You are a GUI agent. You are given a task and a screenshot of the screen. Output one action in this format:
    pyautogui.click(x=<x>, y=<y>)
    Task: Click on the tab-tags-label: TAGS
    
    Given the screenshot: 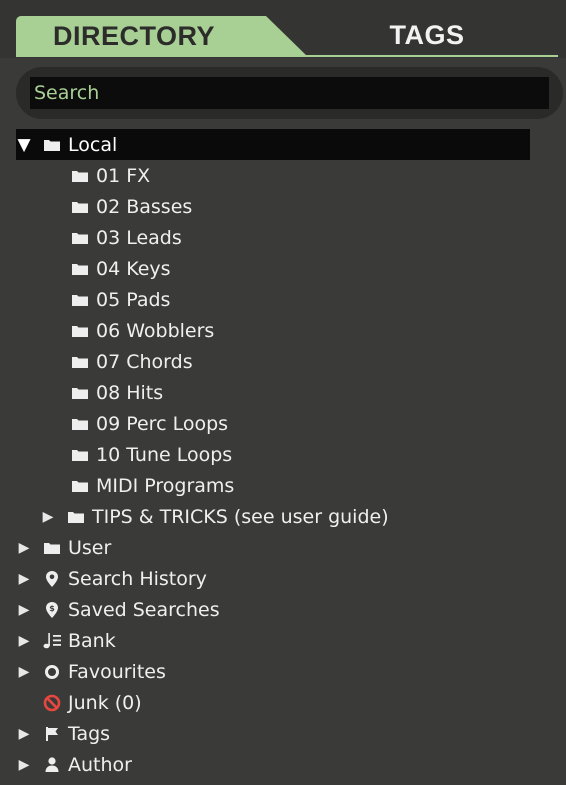 What is the action you would take?
    pyautogui.click(x=427, y=35)
    